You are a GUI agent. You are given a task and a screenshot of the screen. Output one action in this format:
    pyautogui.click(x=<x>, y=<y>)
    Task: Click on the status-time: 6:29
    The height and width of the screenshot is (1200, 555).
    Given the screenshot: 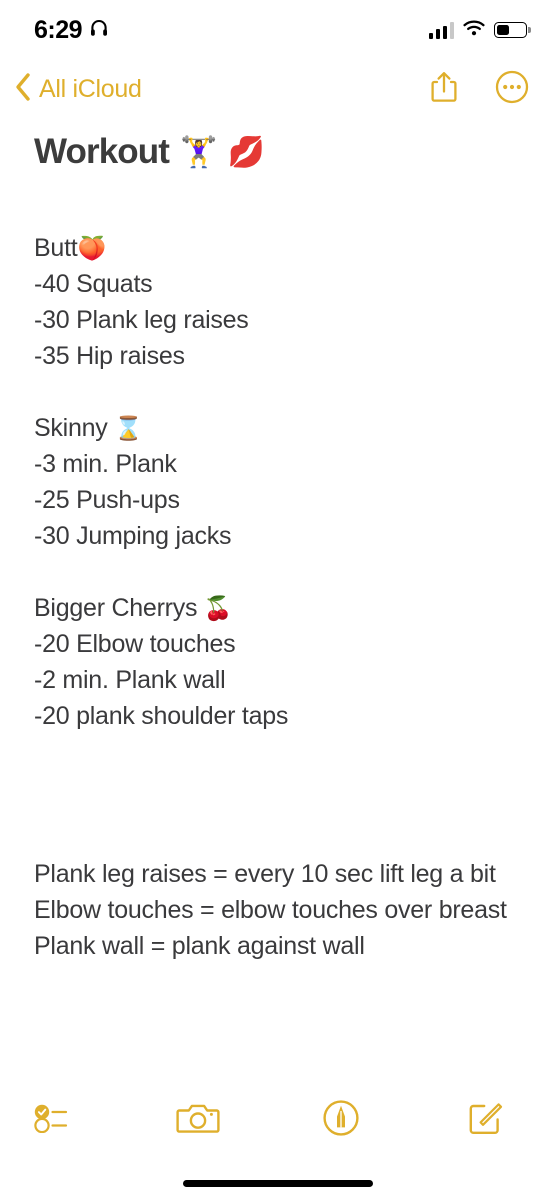 What is the action you would take?
    pyautogui.click(x=58, y=29)
    